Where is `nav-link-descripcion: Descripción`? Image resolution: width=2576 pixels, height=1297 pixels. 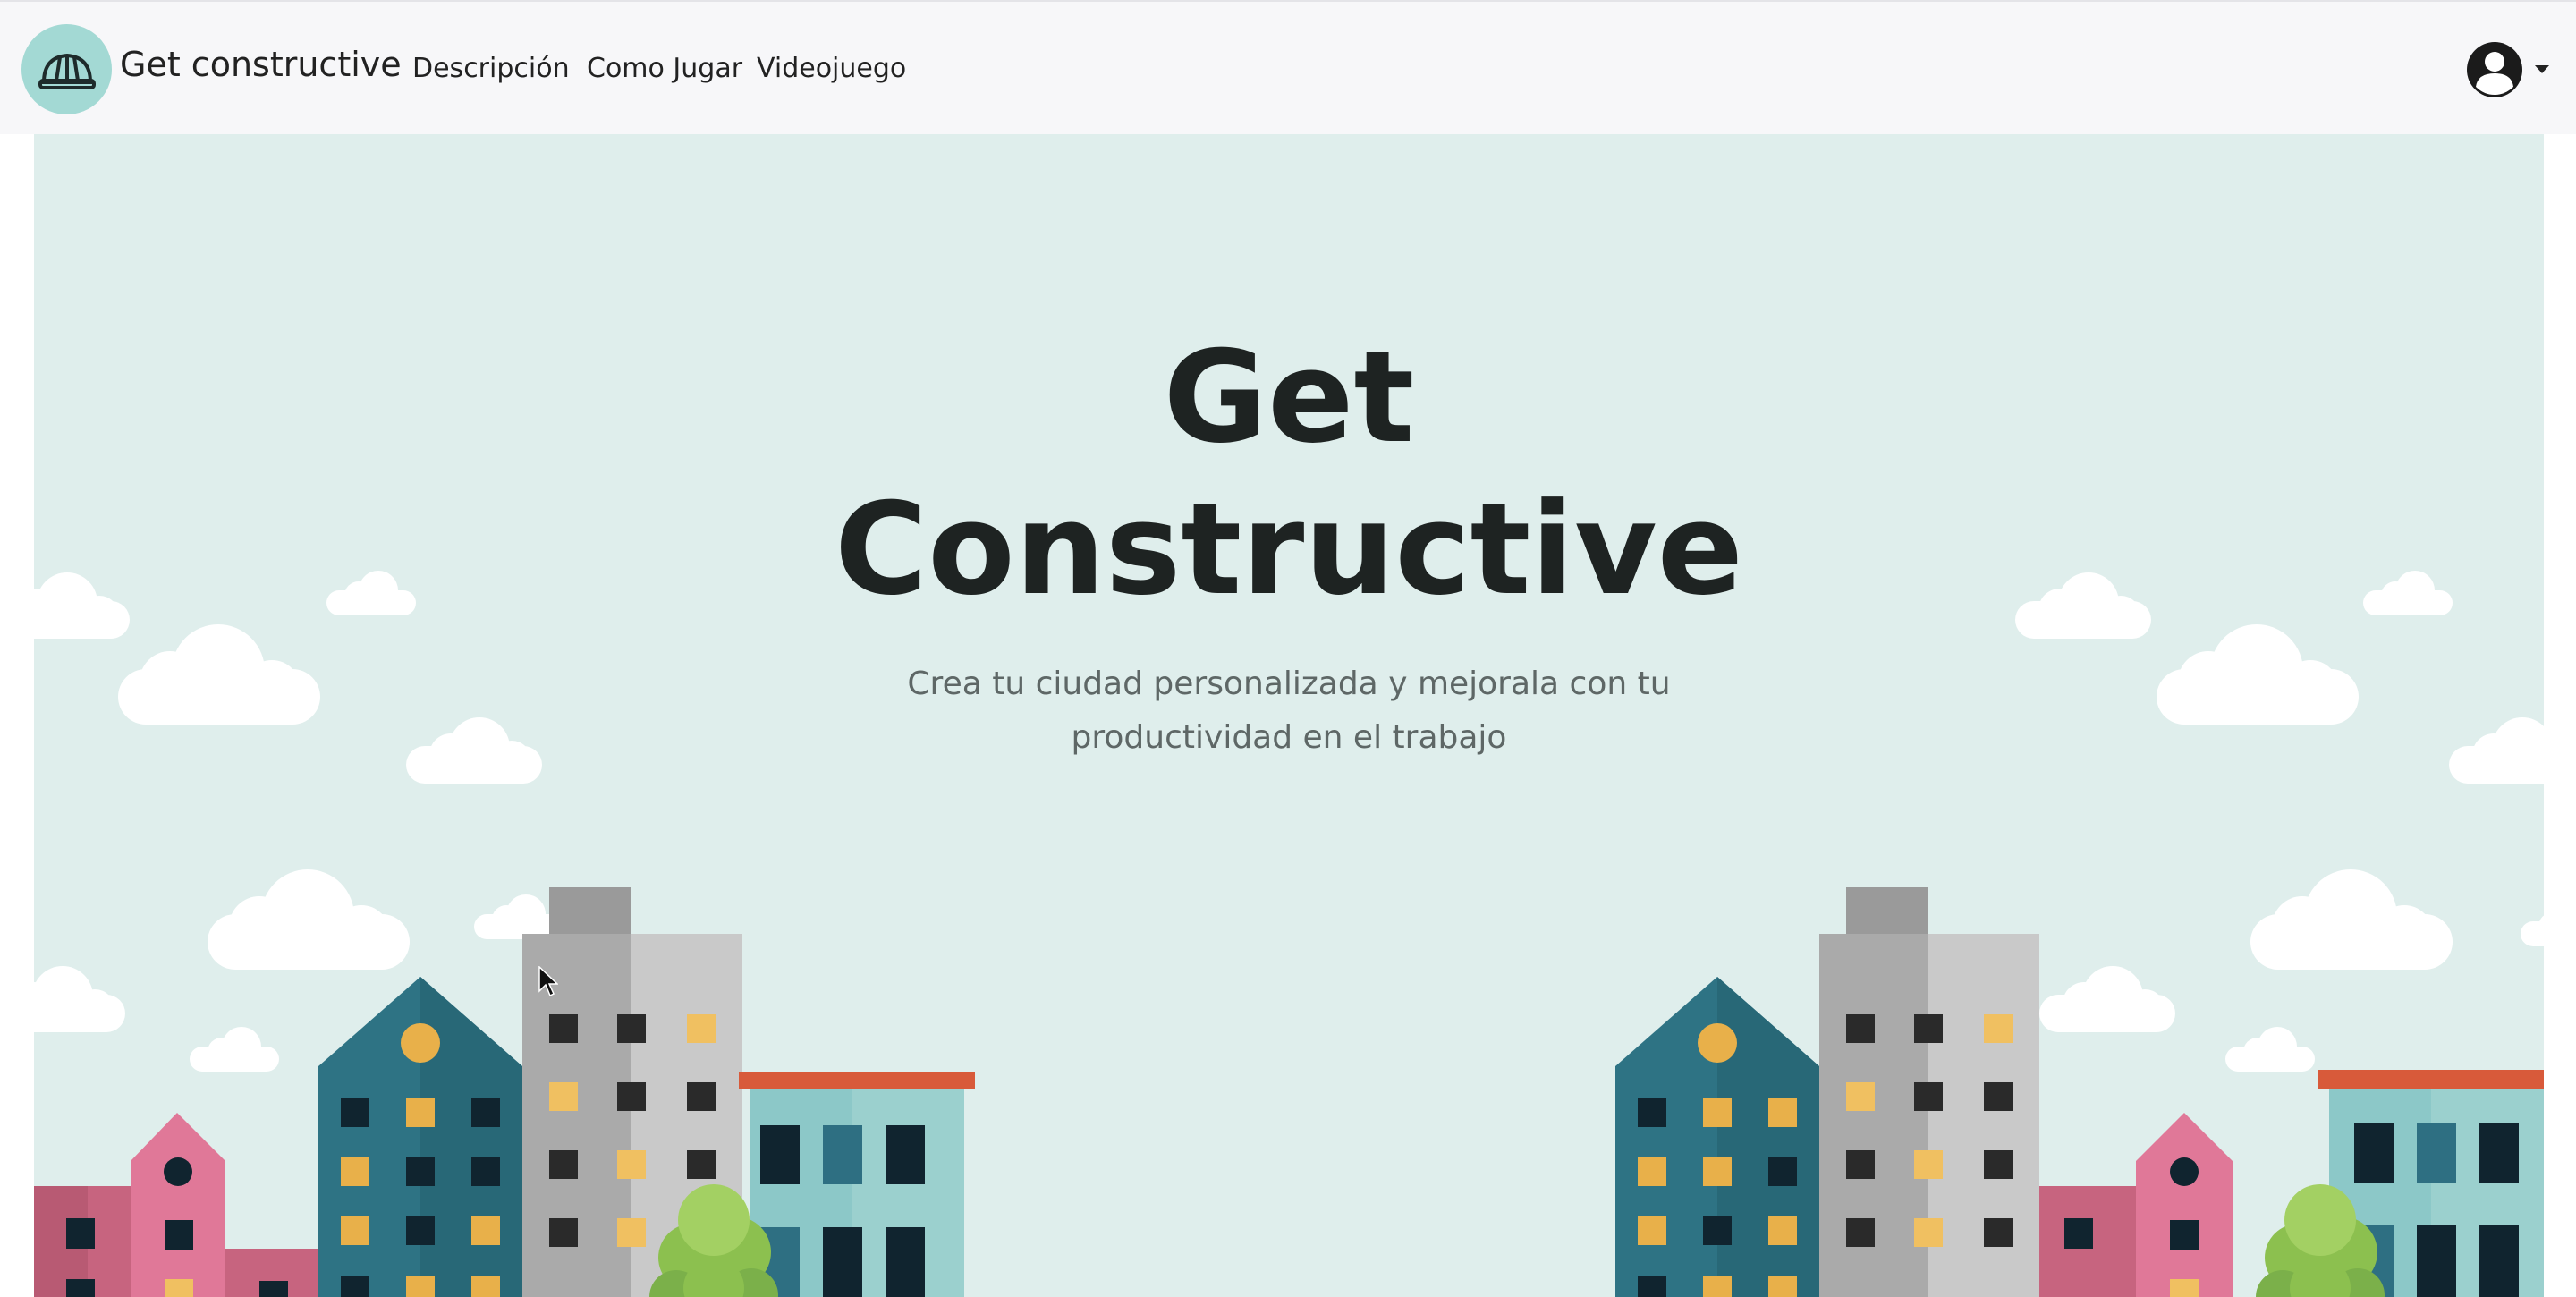
nav-link-descripcion: Descripción is located at coordinates (491, 68).